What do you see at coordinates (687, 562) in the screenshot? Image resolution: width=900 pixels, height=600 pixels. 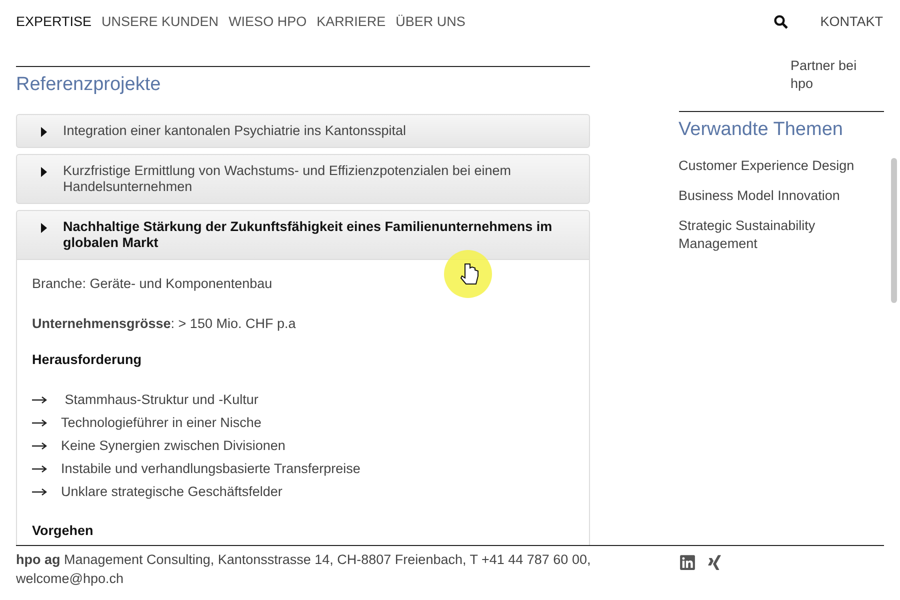 I see `linkedin-icon` at bounding box center [687, 562].